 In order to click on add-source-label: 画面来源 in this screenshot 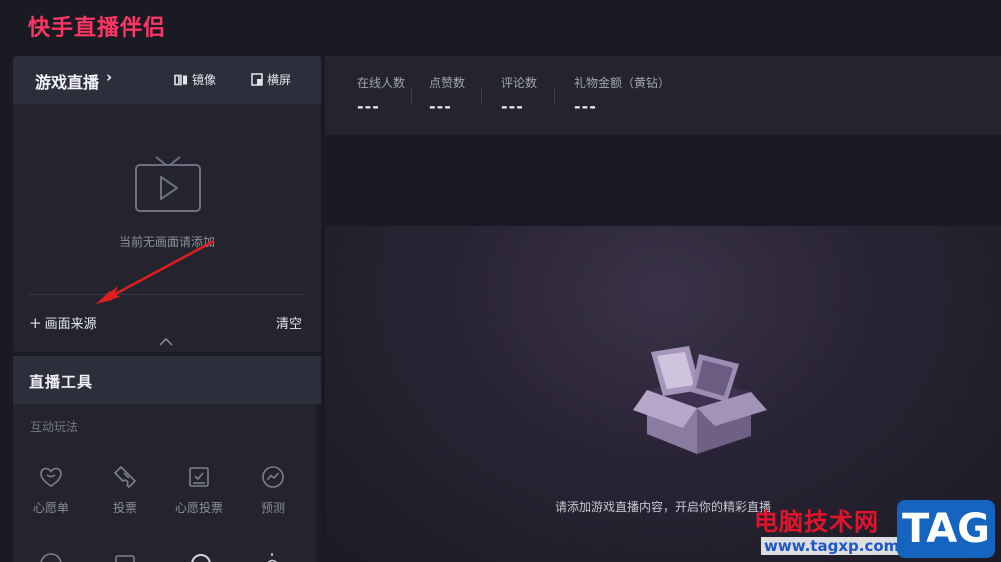, I will do `click(70, 324)`.